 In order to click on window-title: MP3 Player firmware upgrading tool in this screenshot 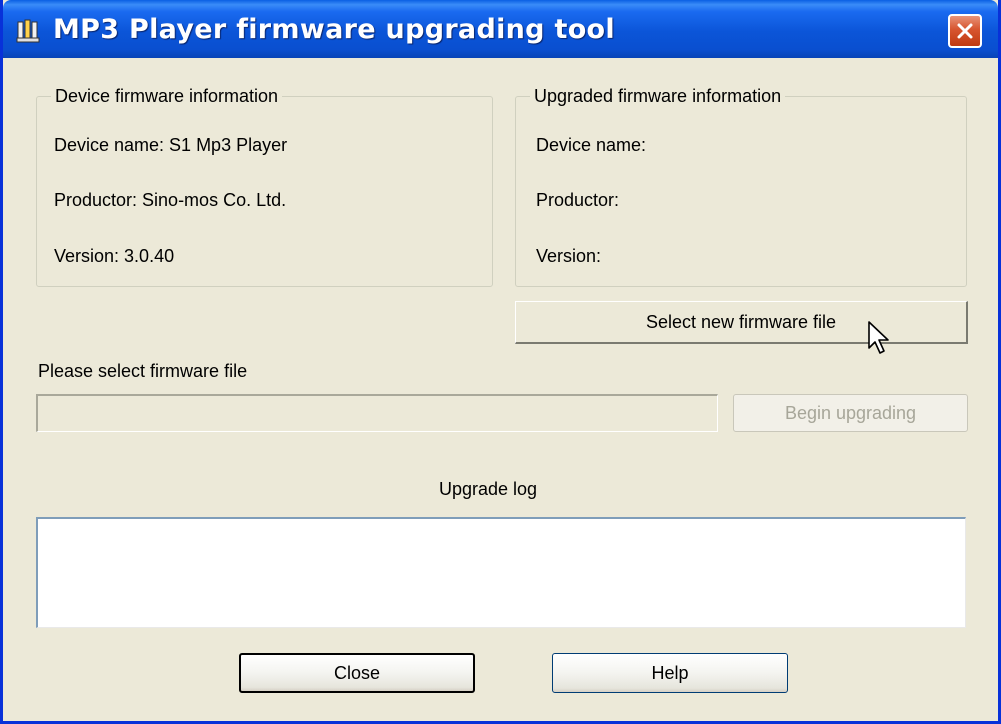, I will do `click(334, 29)`.